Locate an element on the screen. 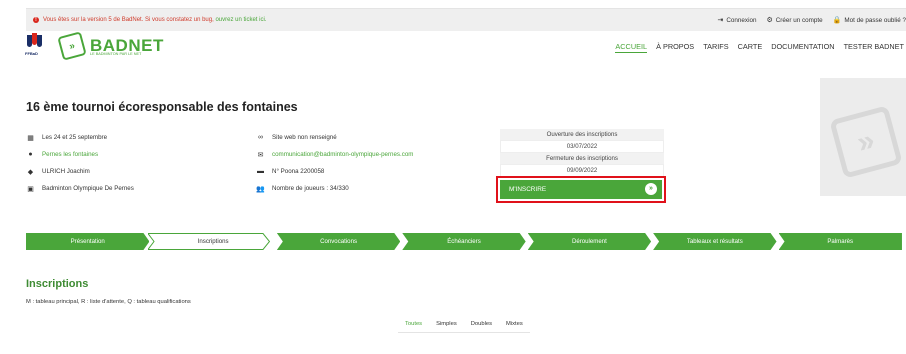 This screenshot has width=906, height=354. club-label: Badminton Olympique De Pernes is located at coordinates (88, 188).